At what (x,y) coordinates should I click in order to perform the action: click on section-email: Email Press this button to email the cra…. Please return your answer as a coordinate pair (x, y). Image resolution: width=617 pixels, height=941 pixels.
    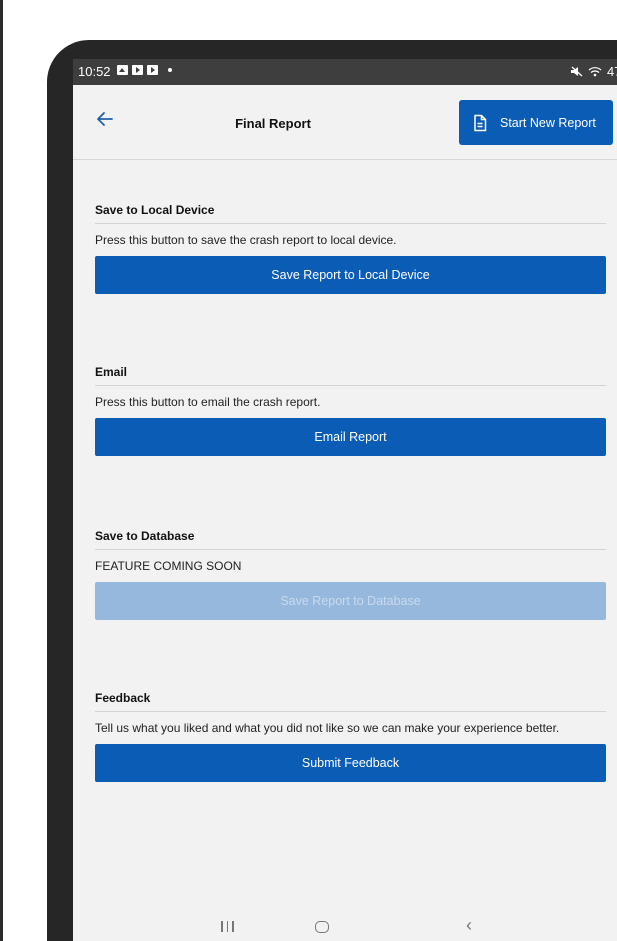
    Looking at the image, I should click on (350, 410).